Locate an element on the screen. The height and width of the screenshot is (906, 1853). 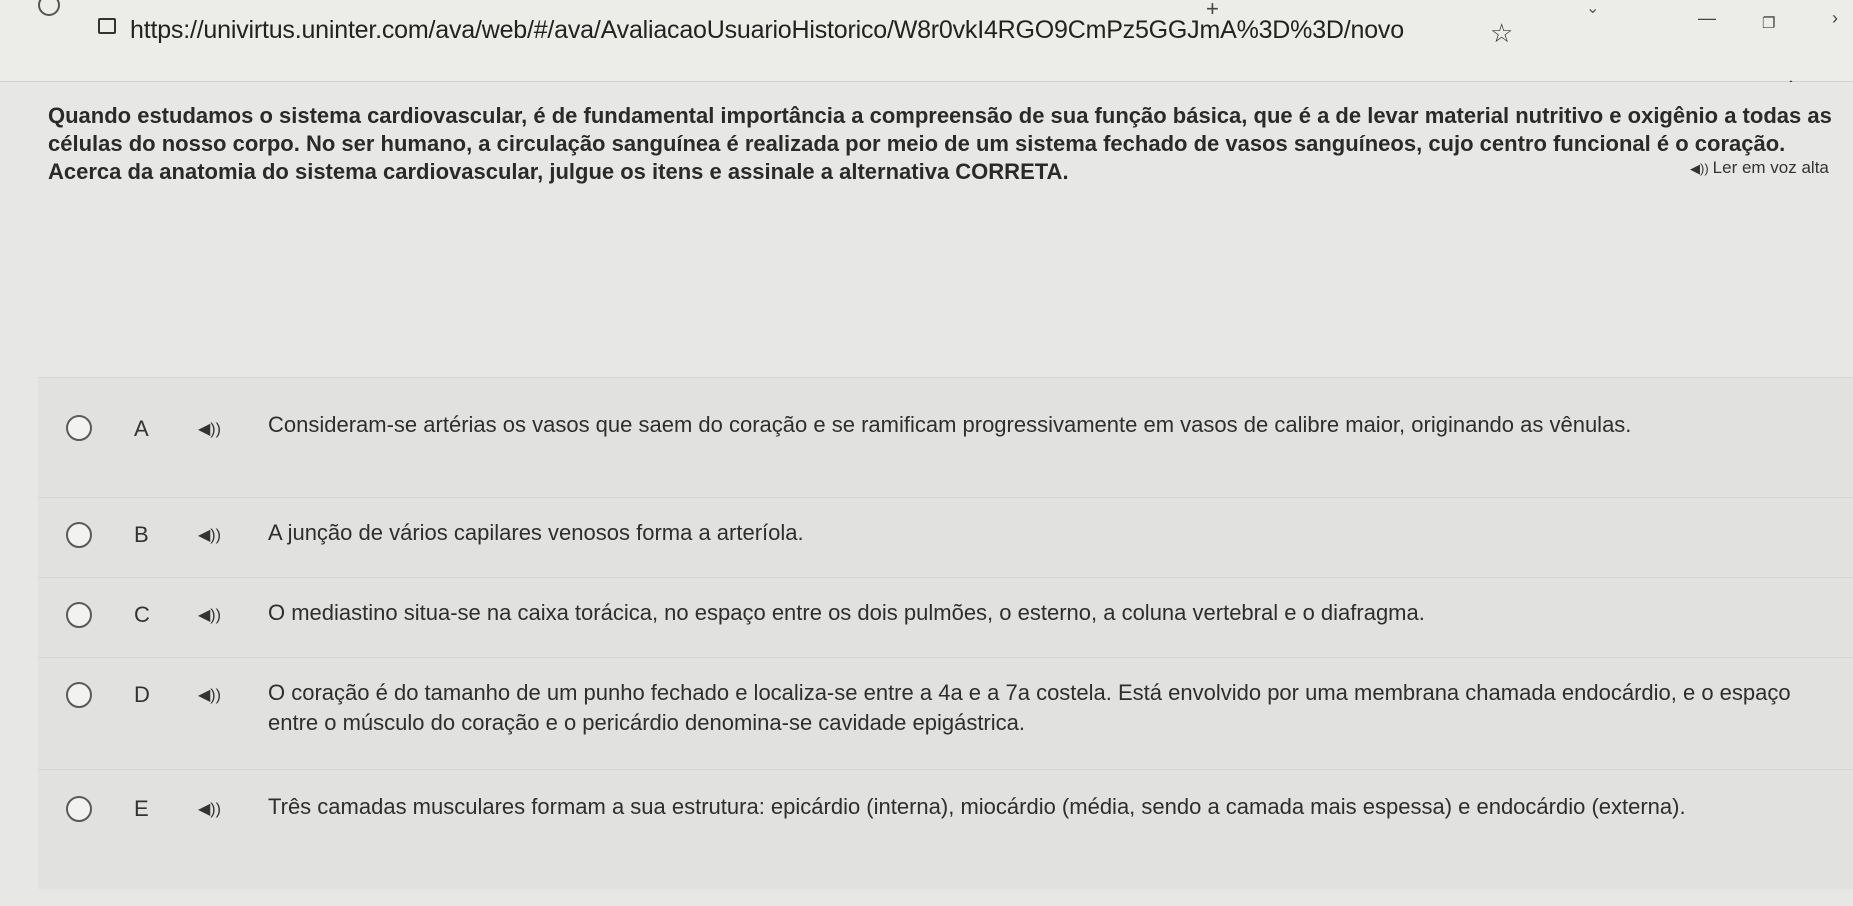
star-icon: ☆ is located at coordinates (1501, 33).